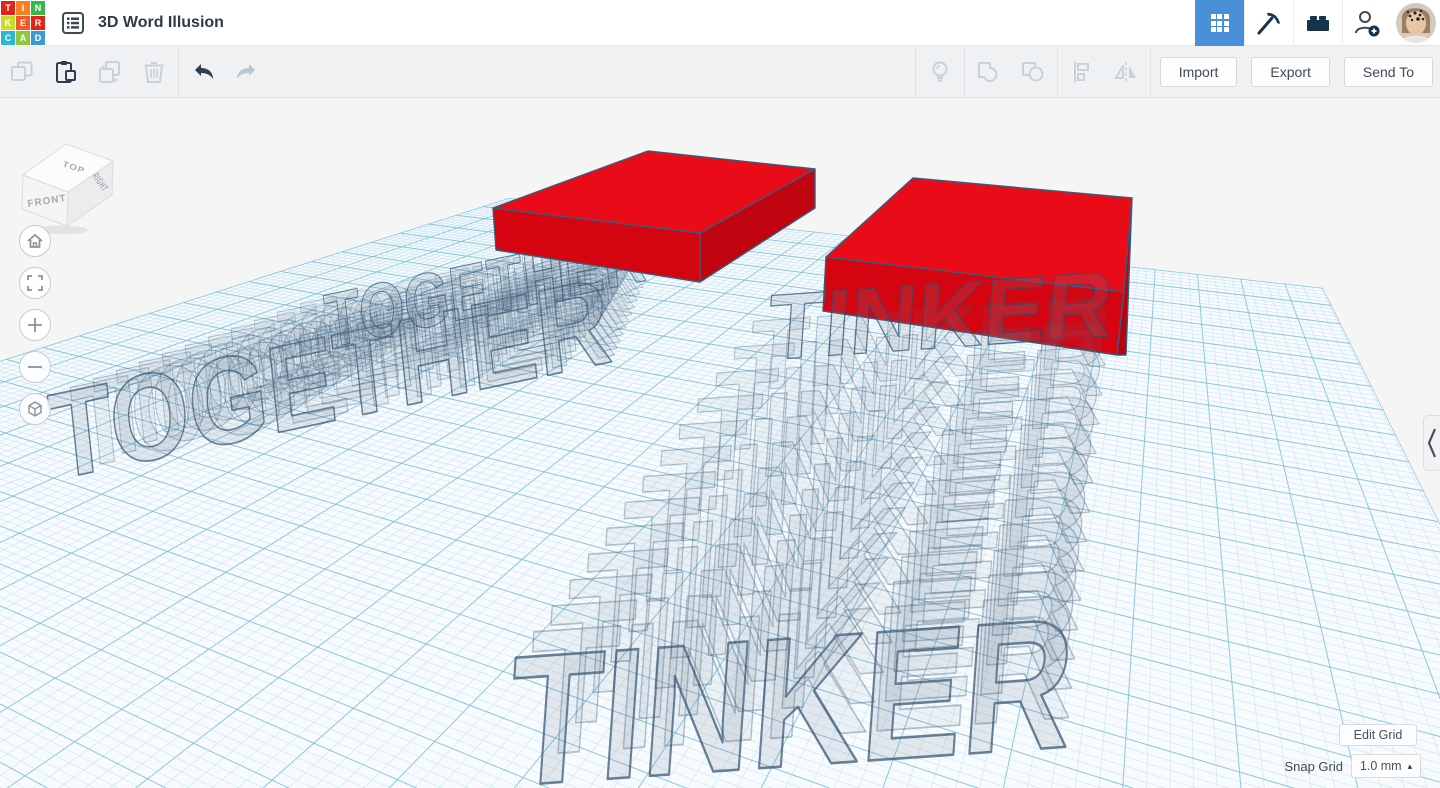 This screenshot has width=1440, height=788. I want to click on panel-collapse-tab, so click(1431, 443).